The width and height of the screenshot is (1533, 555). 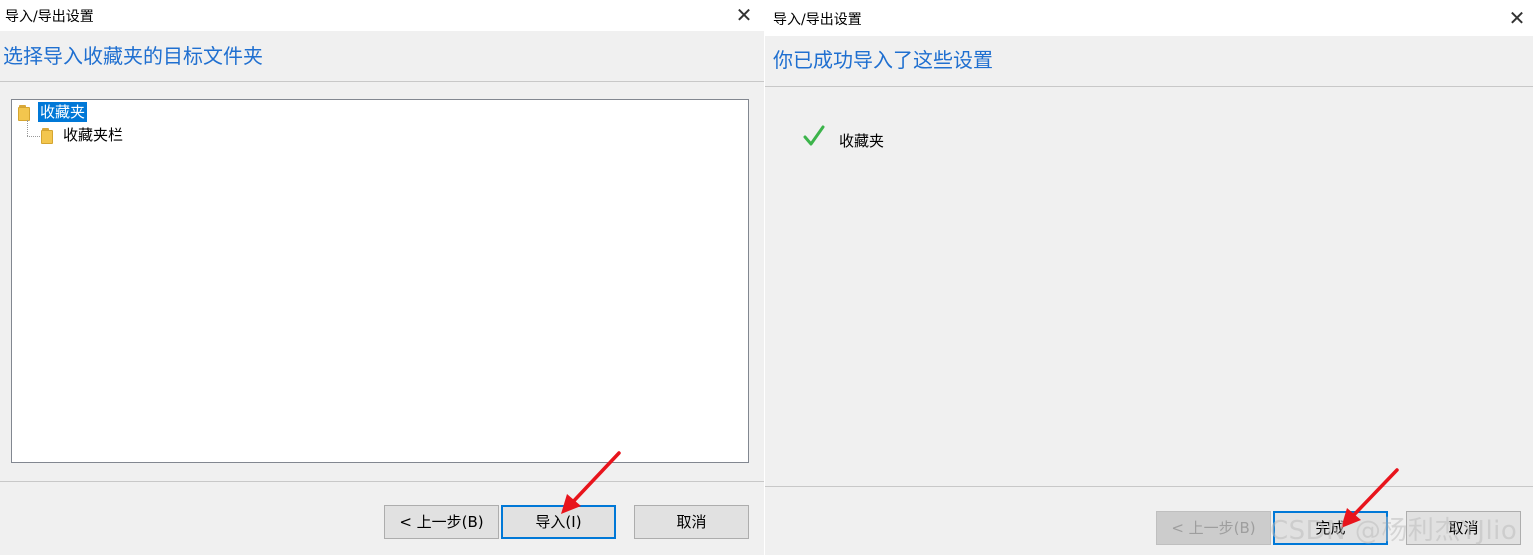 I want to click on watermark: CSDN @杨利杰YJlio, so click(x=1394, y=531).